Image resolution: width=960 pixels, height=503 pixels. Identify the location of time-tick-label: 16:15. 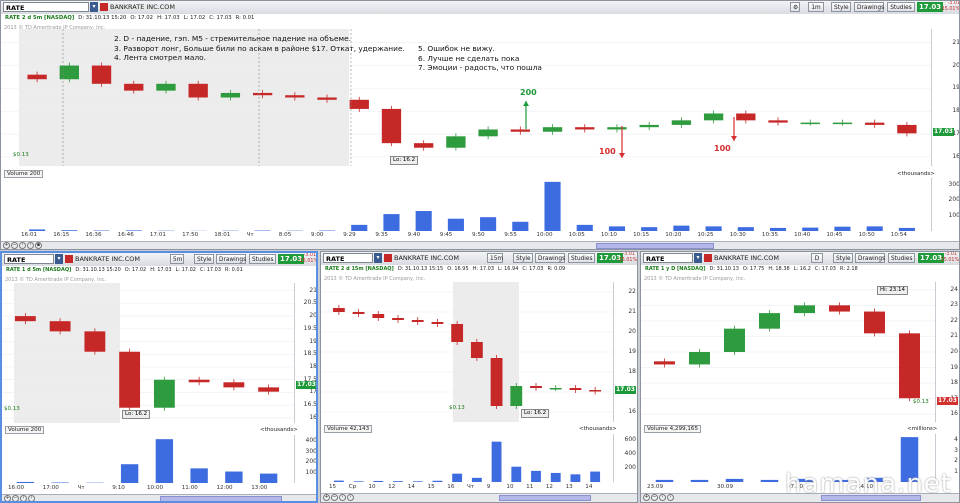
(61, 235).